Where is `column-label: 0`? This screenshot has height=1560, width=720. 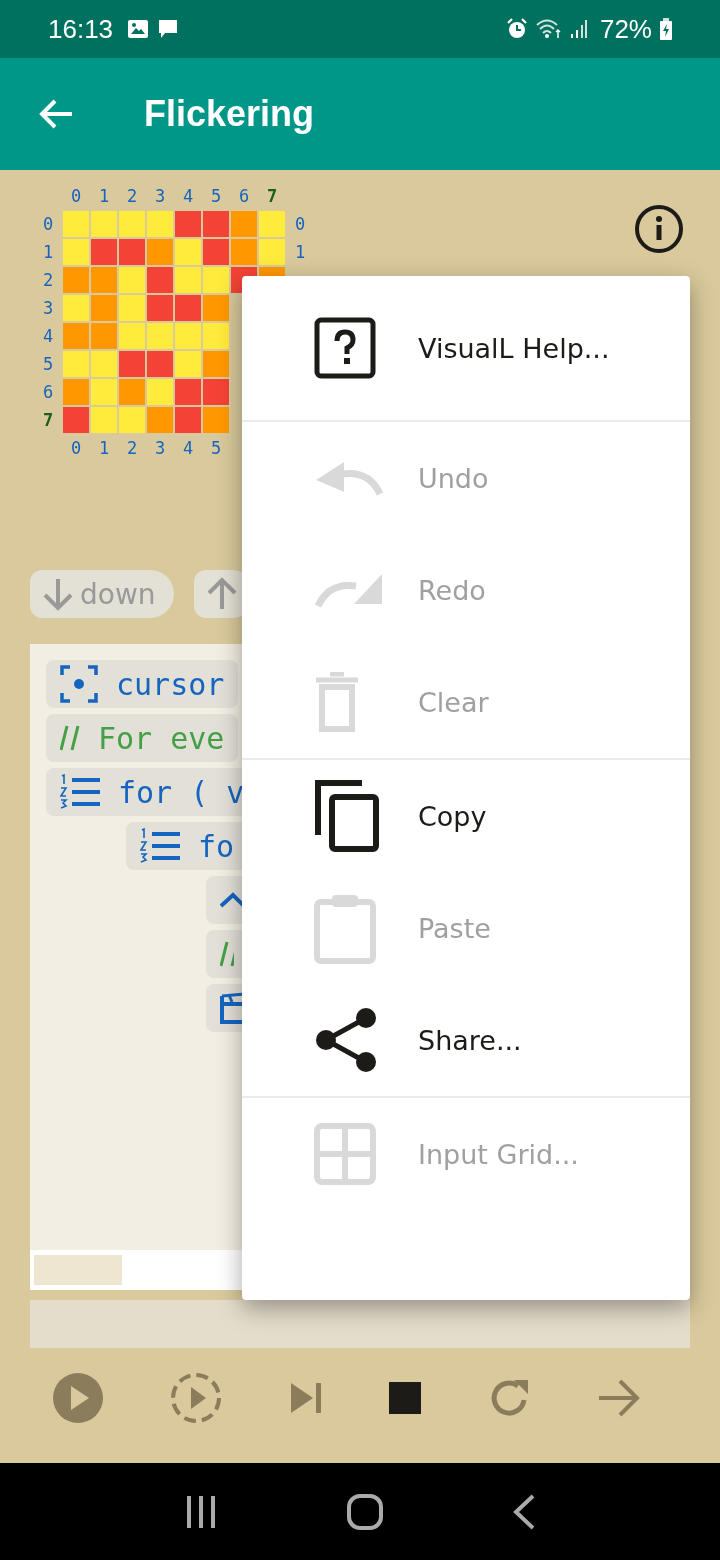
column-label: 0 is located at coordinates (76, 448).